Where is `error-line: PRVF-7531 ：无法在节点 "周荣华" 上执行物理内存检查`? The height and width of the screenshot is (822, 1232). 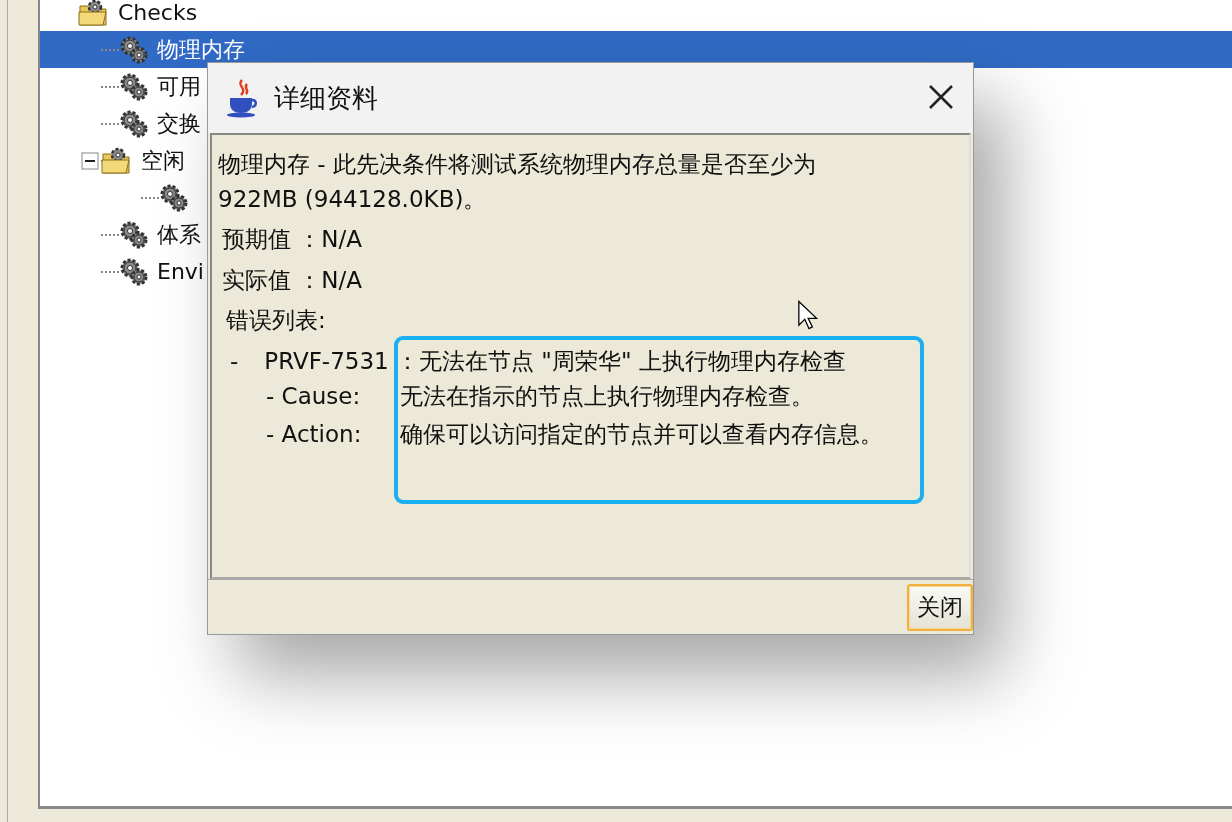 error-line: PRVF-7531 ：无法在节点 "周荣华" 上执行物理内存检查 is located at coordinates (555, 361).